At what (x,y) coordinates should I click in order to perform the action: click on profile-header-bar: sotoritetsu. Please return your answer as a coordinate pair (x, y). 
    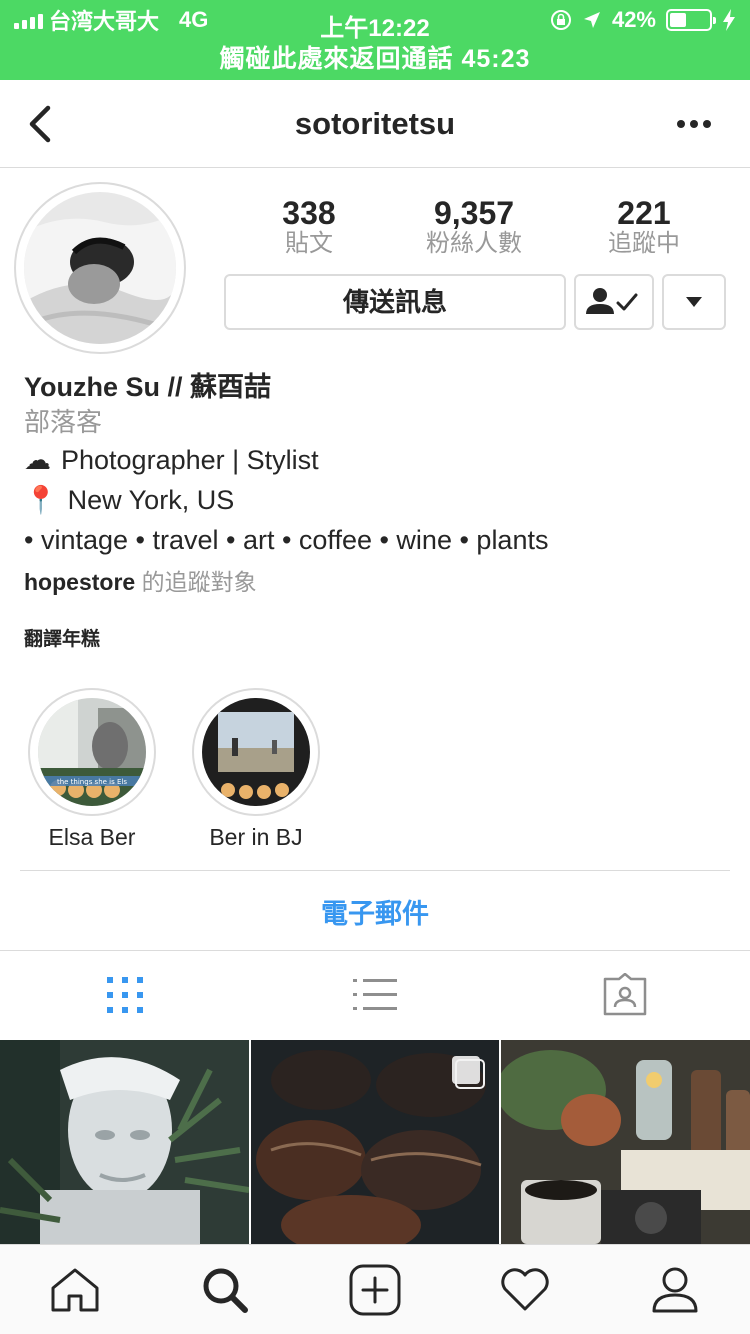
    Looking at the image, I should click on (375, 124).